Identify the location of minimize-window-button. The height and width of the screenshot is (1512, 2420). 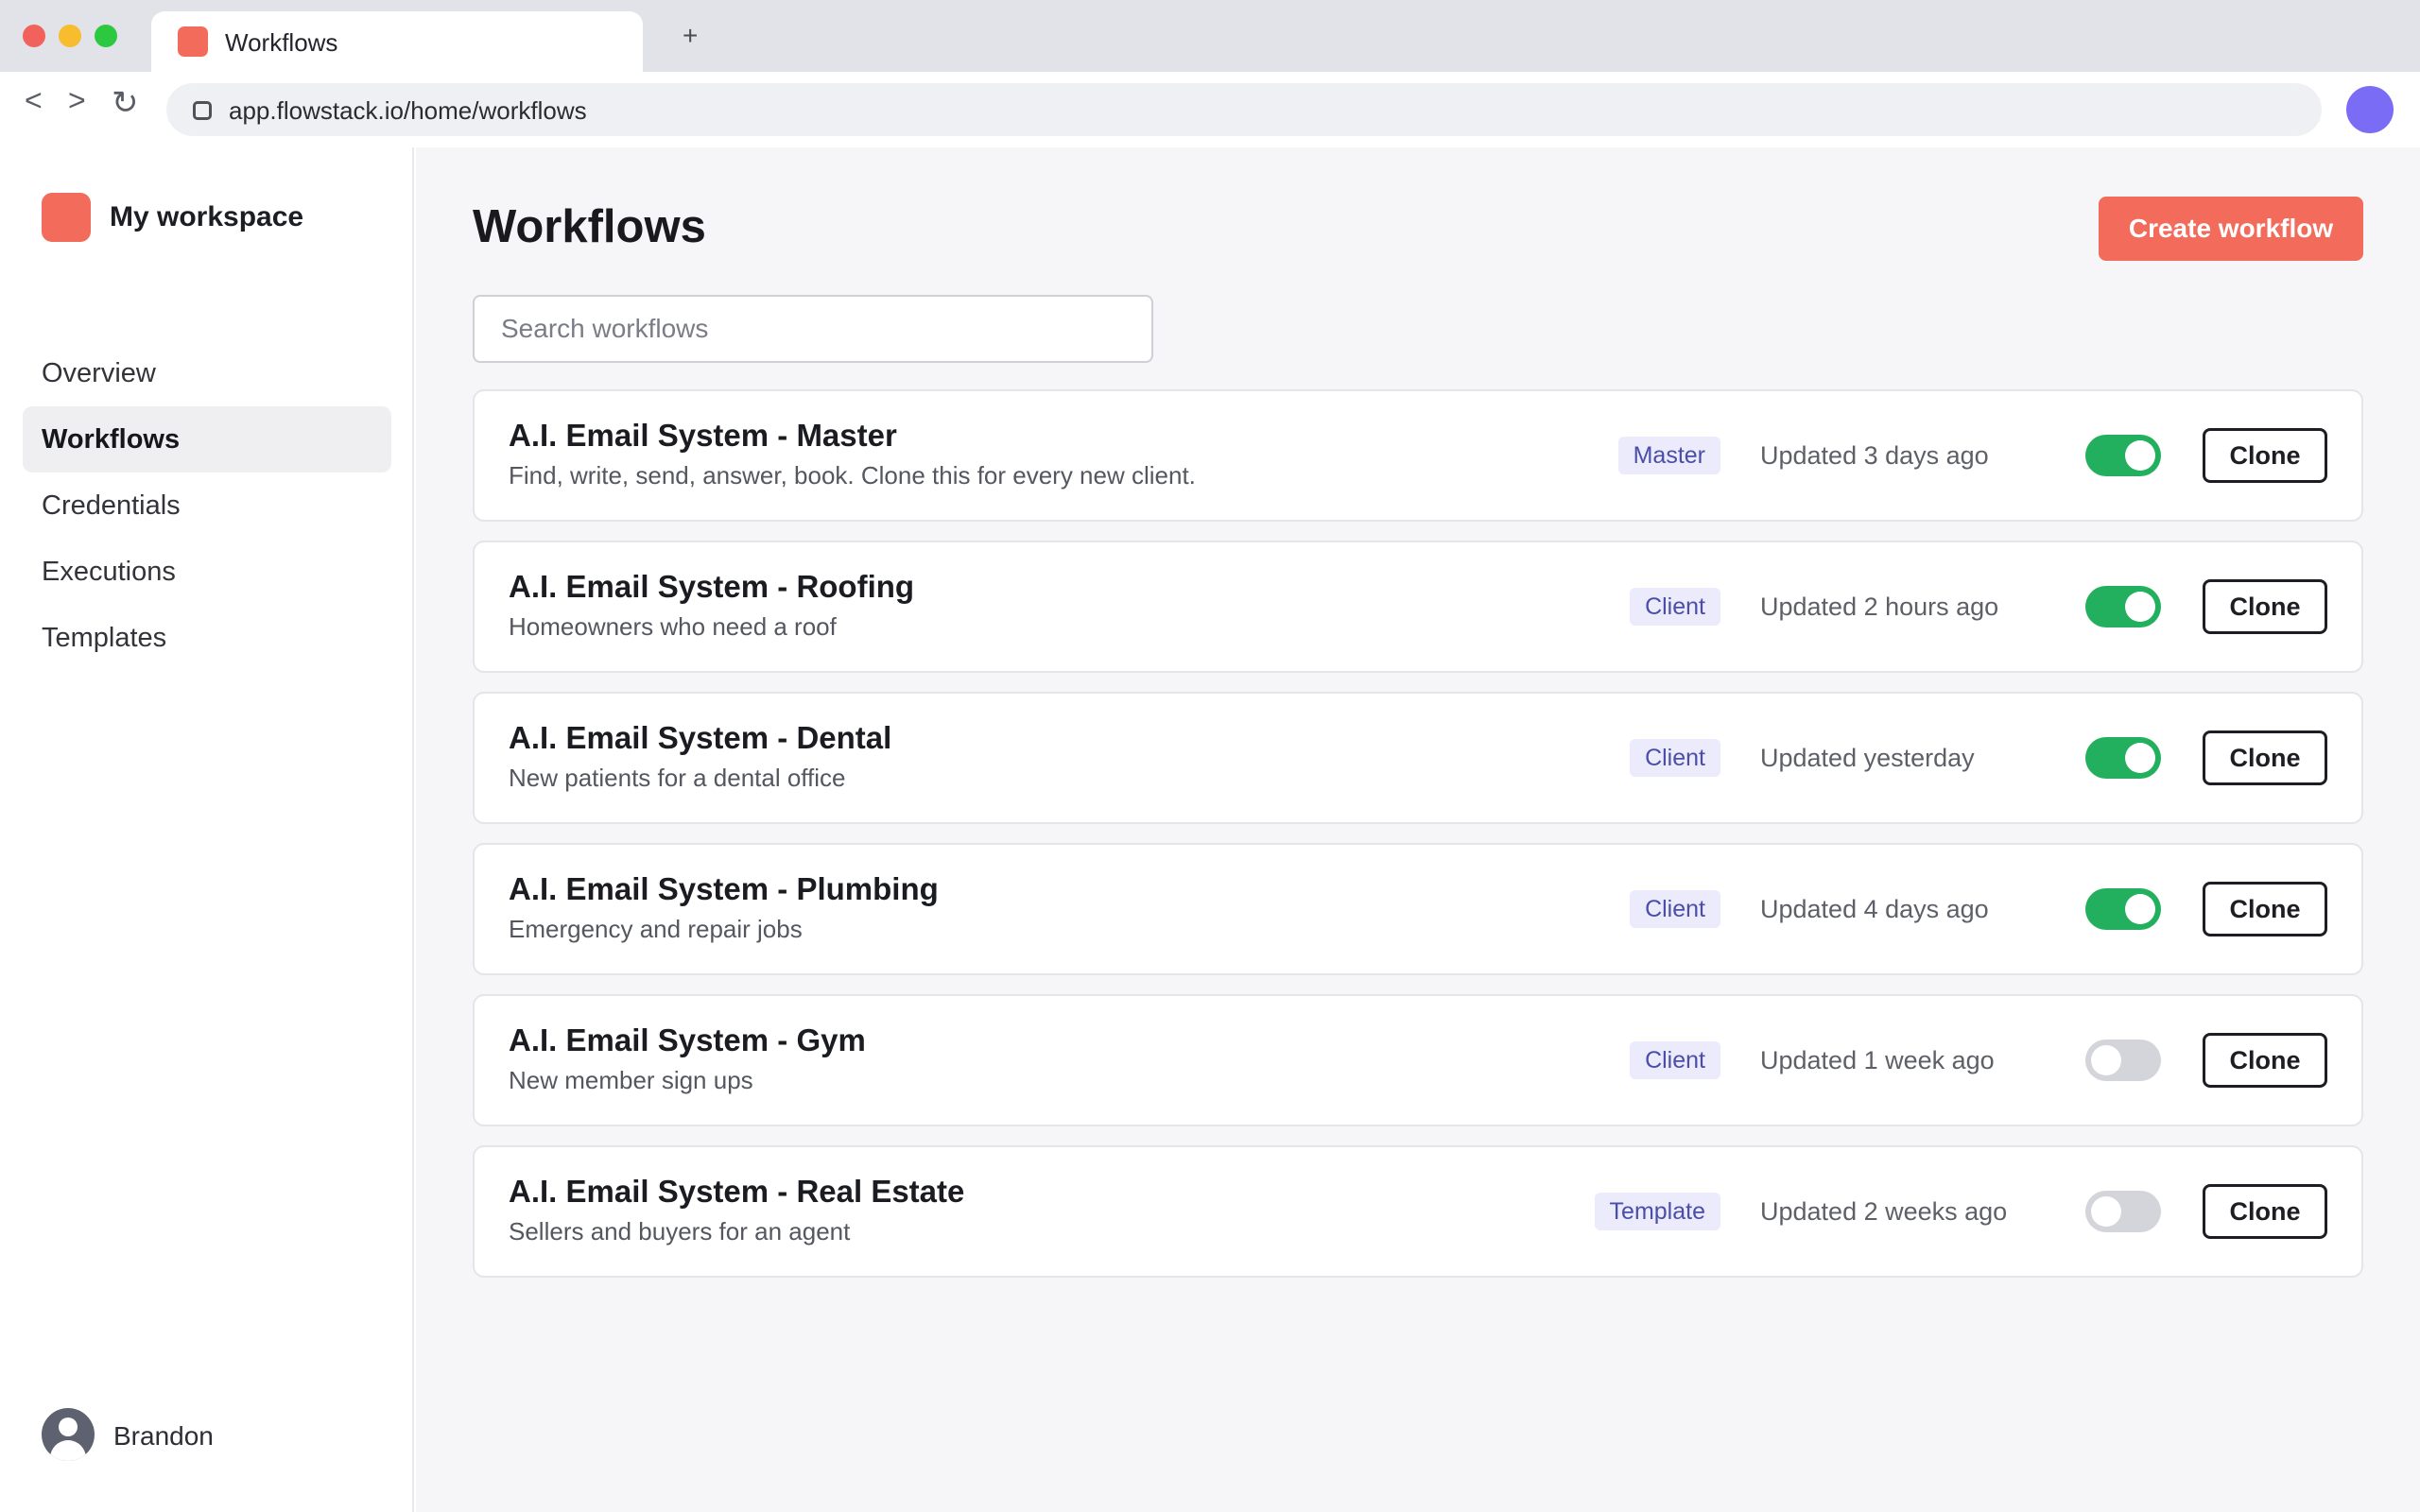
(70, 36).